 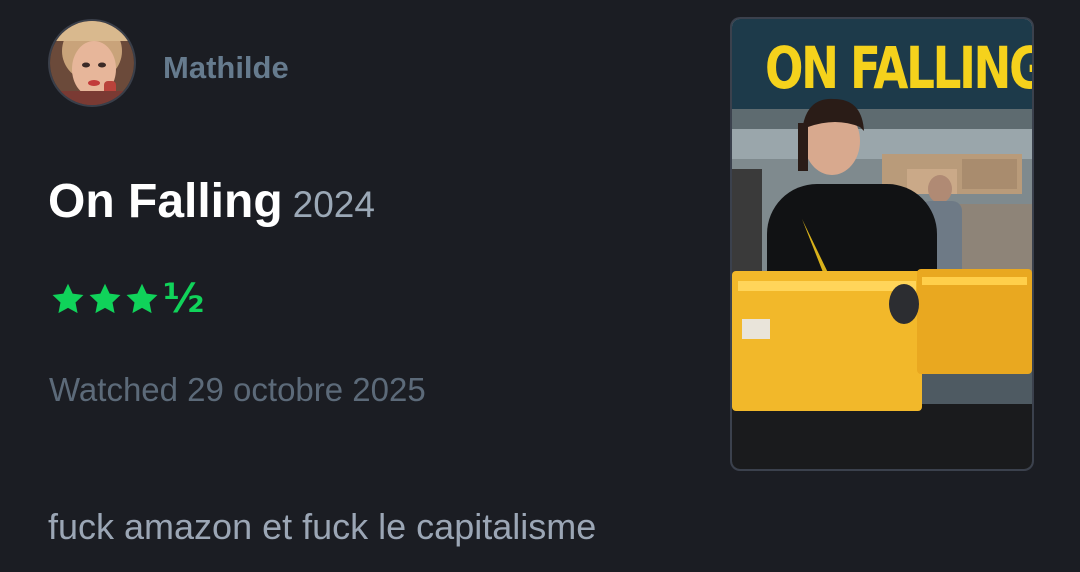 I want to click on avatar, so click(x=92, y=63).